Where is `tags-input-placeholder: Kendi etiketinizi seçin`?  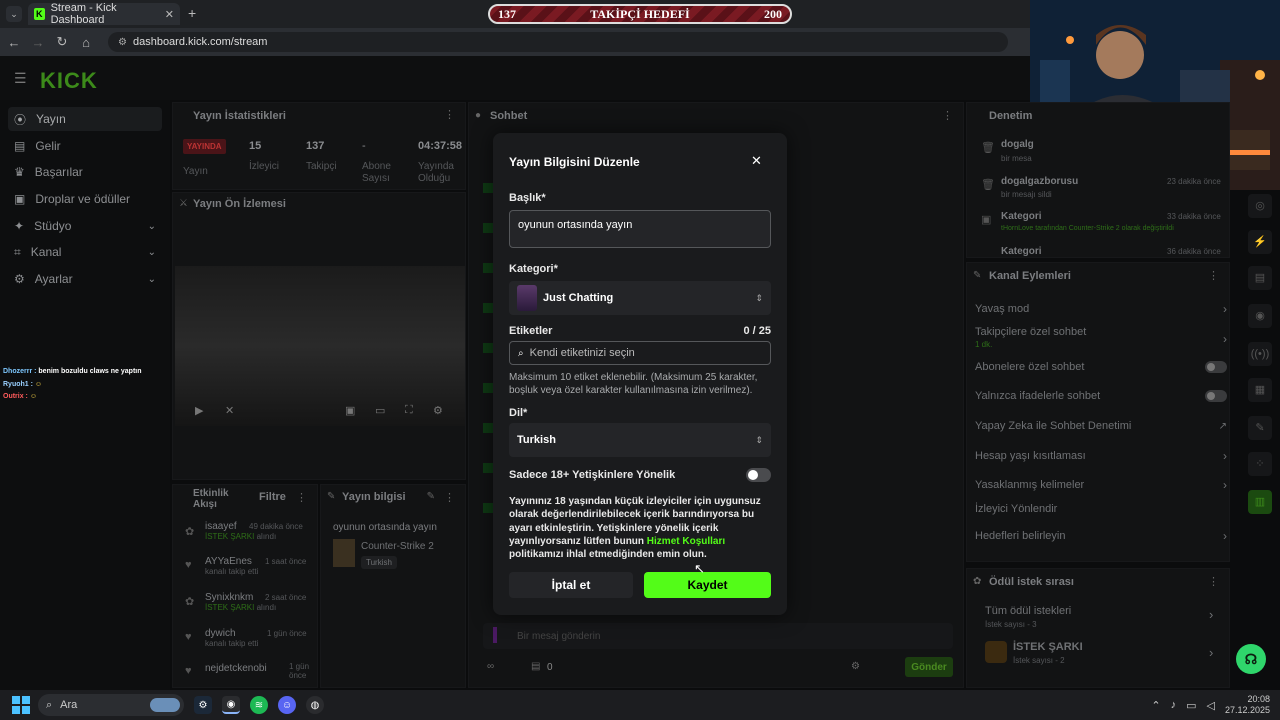 tags-input-placeholder: Kendi etiketinizi seçin is located at coordinates (582, 353).